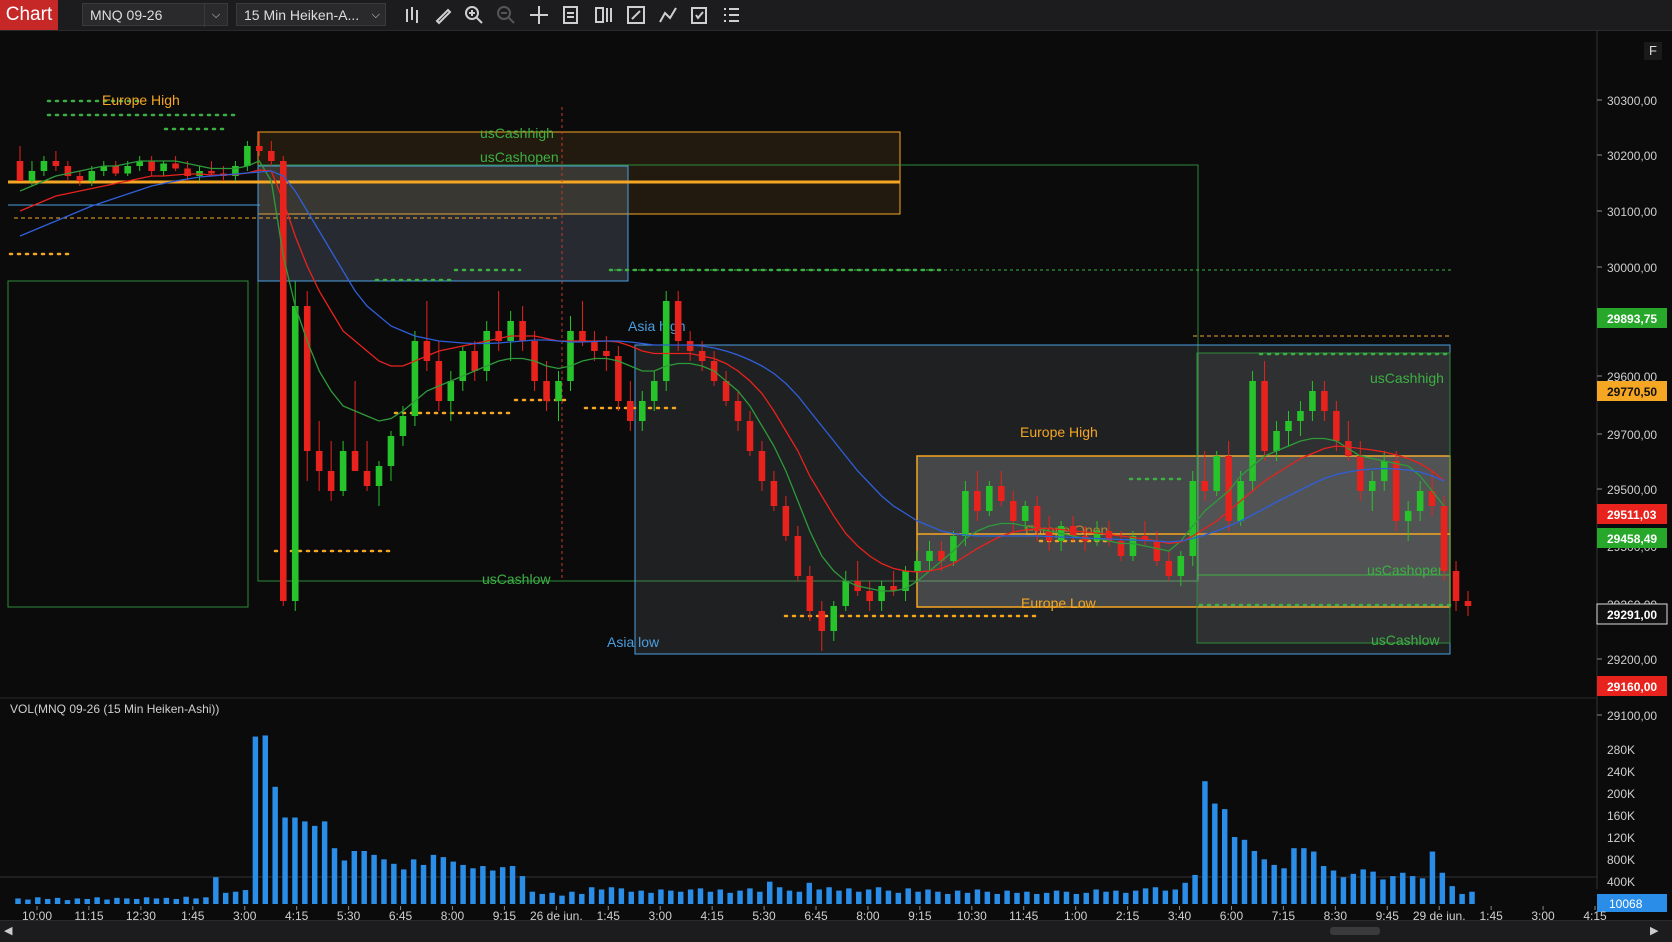 This screenshot has height=942, width=1672. Describe the element at coordinates (1626, 904) in the screenshot. I see `volume-badge-label: 10068` at that location.